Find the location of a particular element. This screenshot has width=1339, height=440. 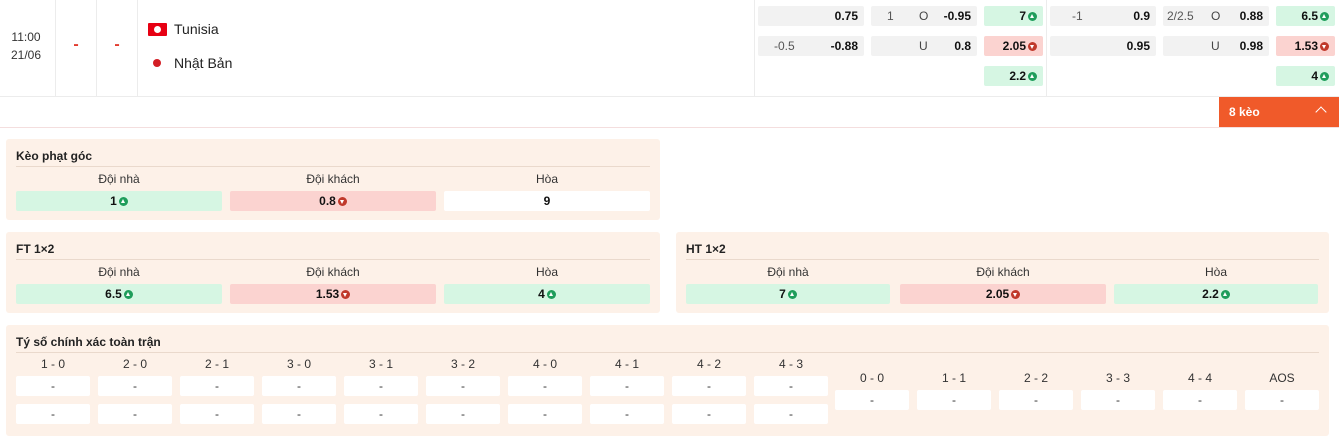

odds-away-button: 0.8 is located at coordinates (333, 201).